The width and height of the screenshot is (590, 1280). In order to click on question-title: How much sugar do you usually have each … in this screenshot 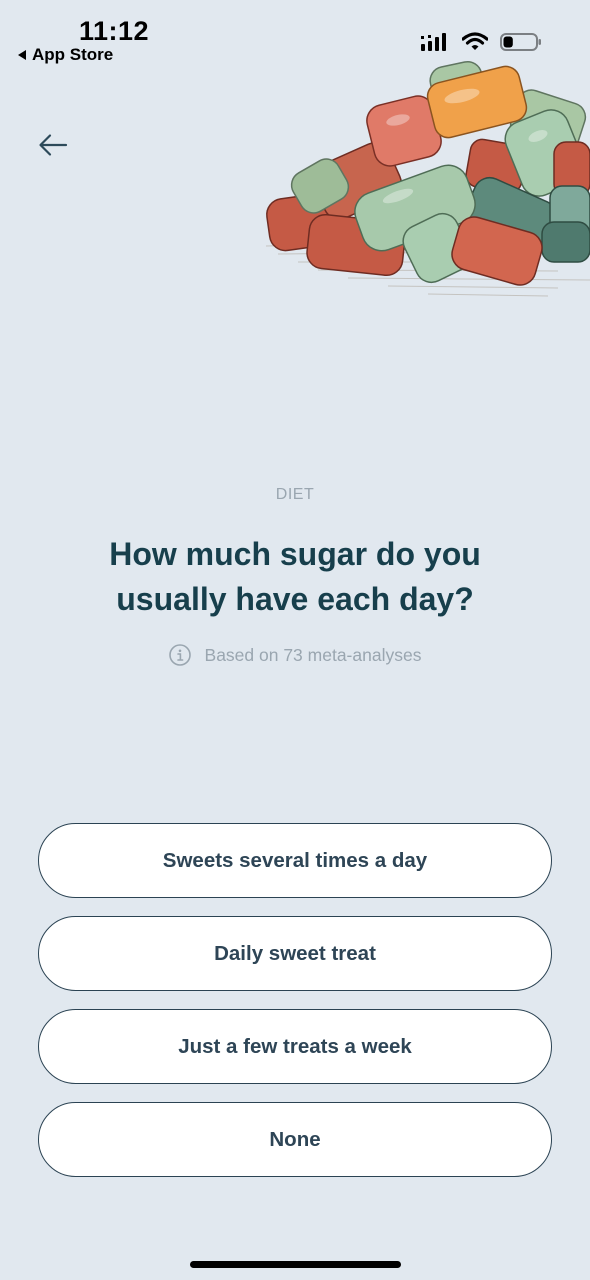, I will do `click(295, 576)`.